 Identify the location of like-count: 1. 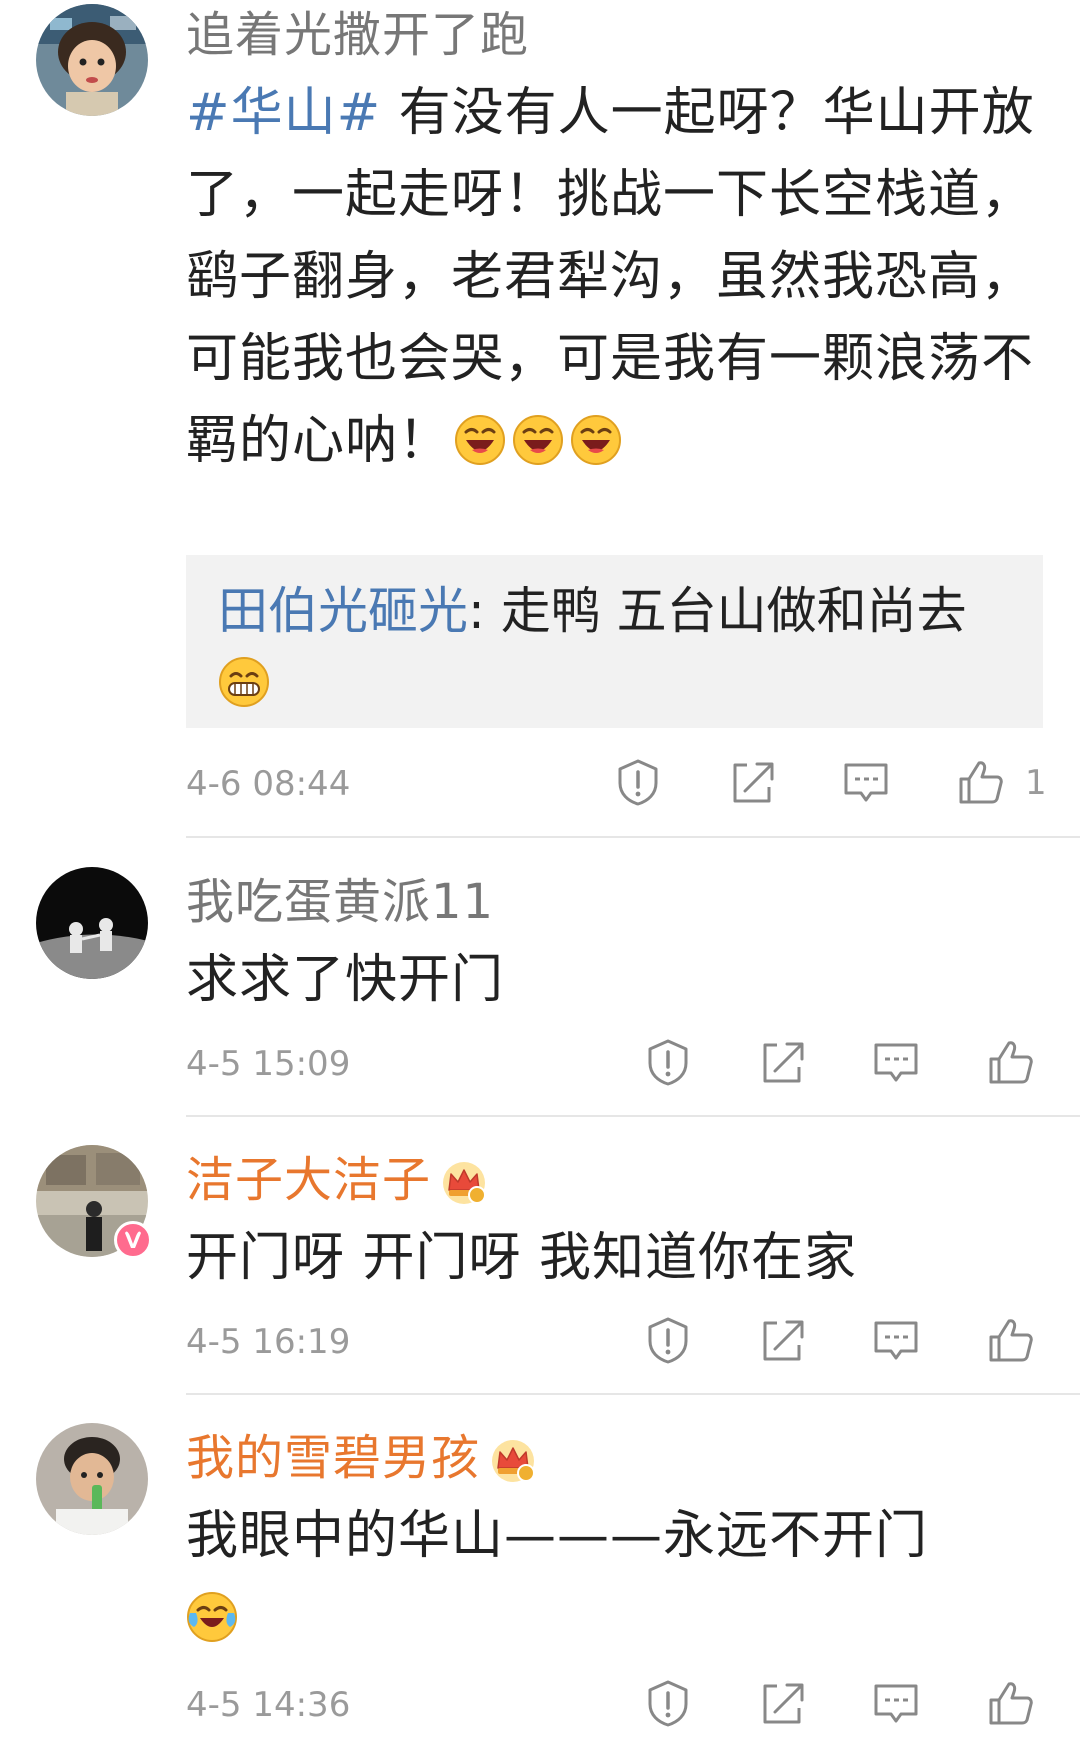
(1036, 783).